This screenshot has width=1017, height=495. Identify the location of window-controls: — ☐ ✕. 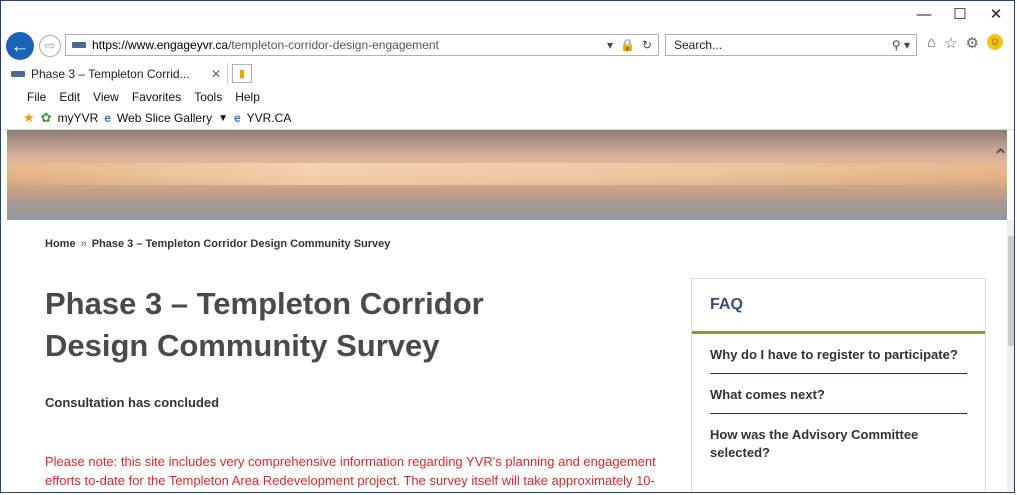
(960, 14).